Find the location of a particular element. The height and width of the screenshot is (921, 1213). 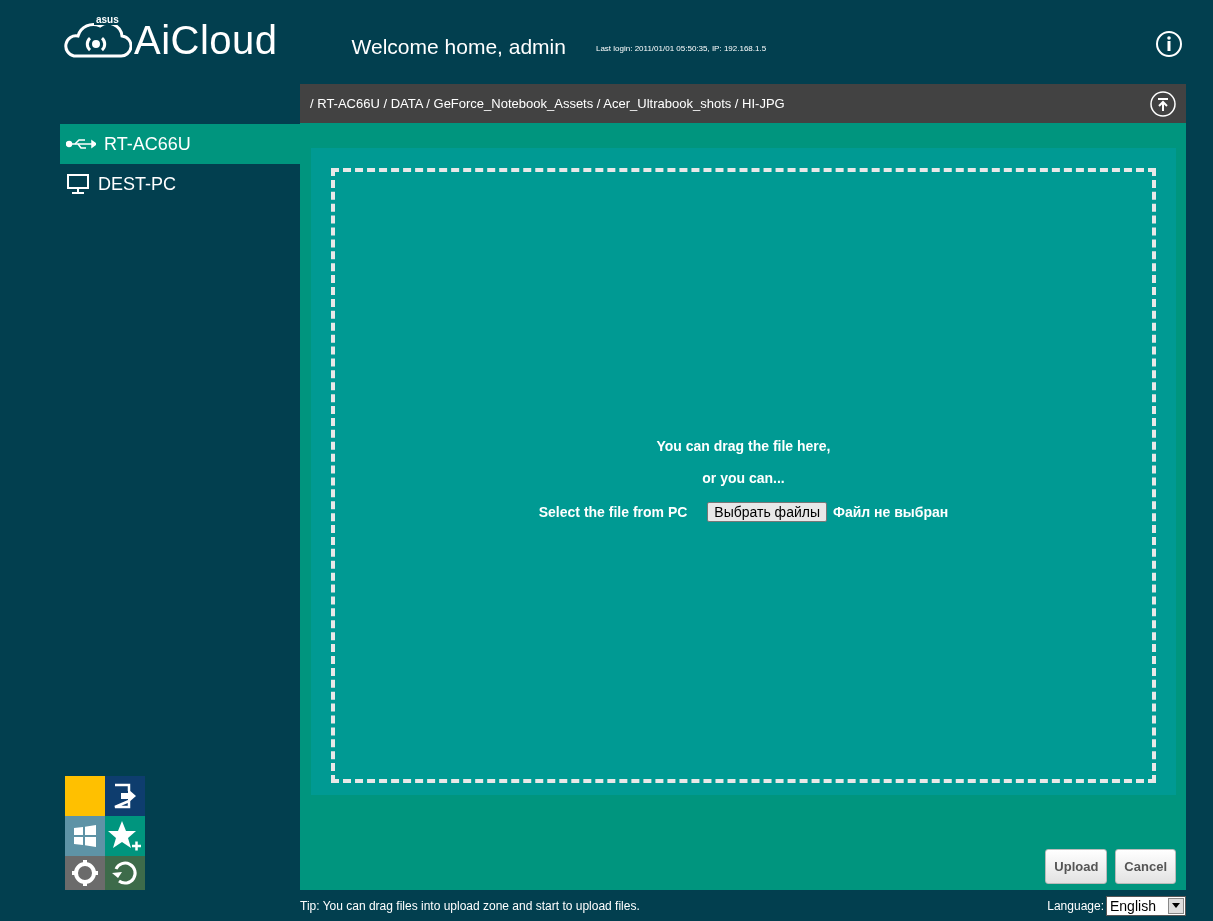

favorite-tile is located at coordinates (125, 836).